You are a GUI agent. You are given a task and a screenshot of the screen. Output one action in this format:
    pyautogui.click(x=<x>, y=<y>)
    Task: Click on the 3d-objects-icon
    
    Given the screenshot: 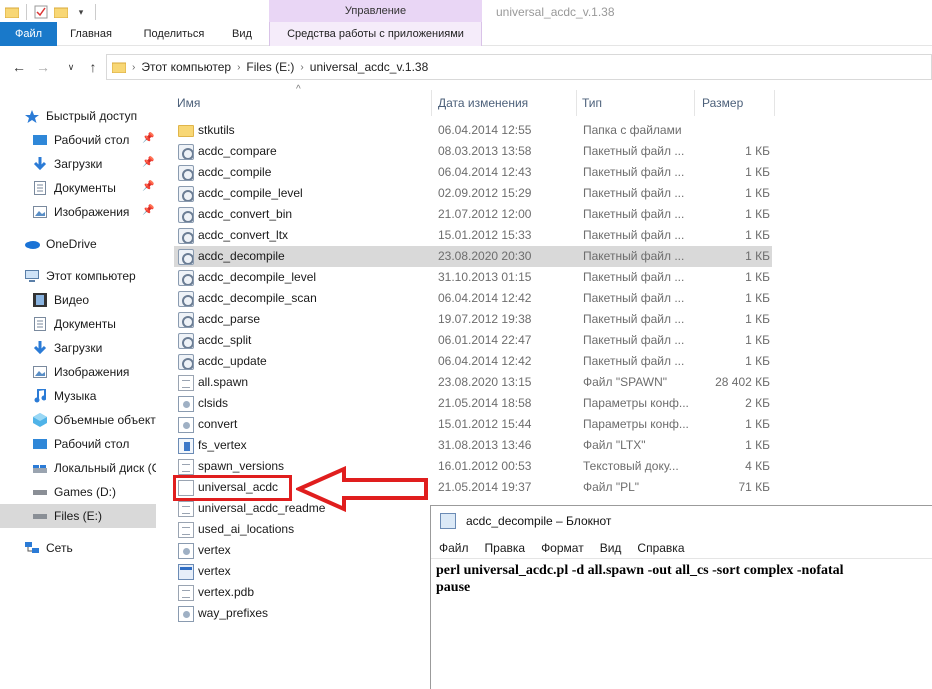 What is the action you would take?
    pyautogui.click(x=40, y=420)
    